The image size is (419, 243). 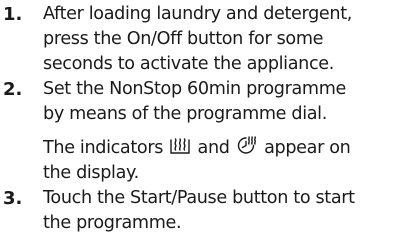 What do you see at coordinates (180, 146) in the screenshot?
I see `steam-indicator-icon` at bounding box center [180, 146].